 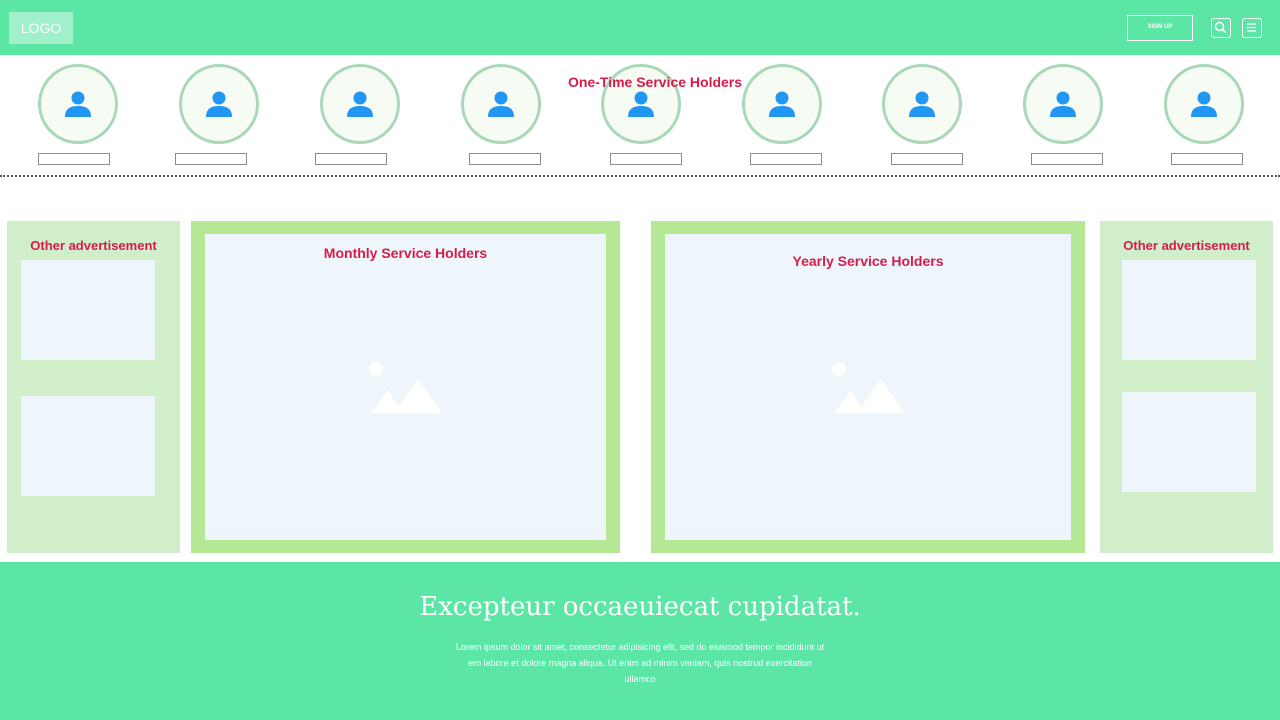 What do you see at coordinates (1160, 28) in the screenshot?
I see `sign-up-button: SIGN UP` at bounding box center [1160, 28].